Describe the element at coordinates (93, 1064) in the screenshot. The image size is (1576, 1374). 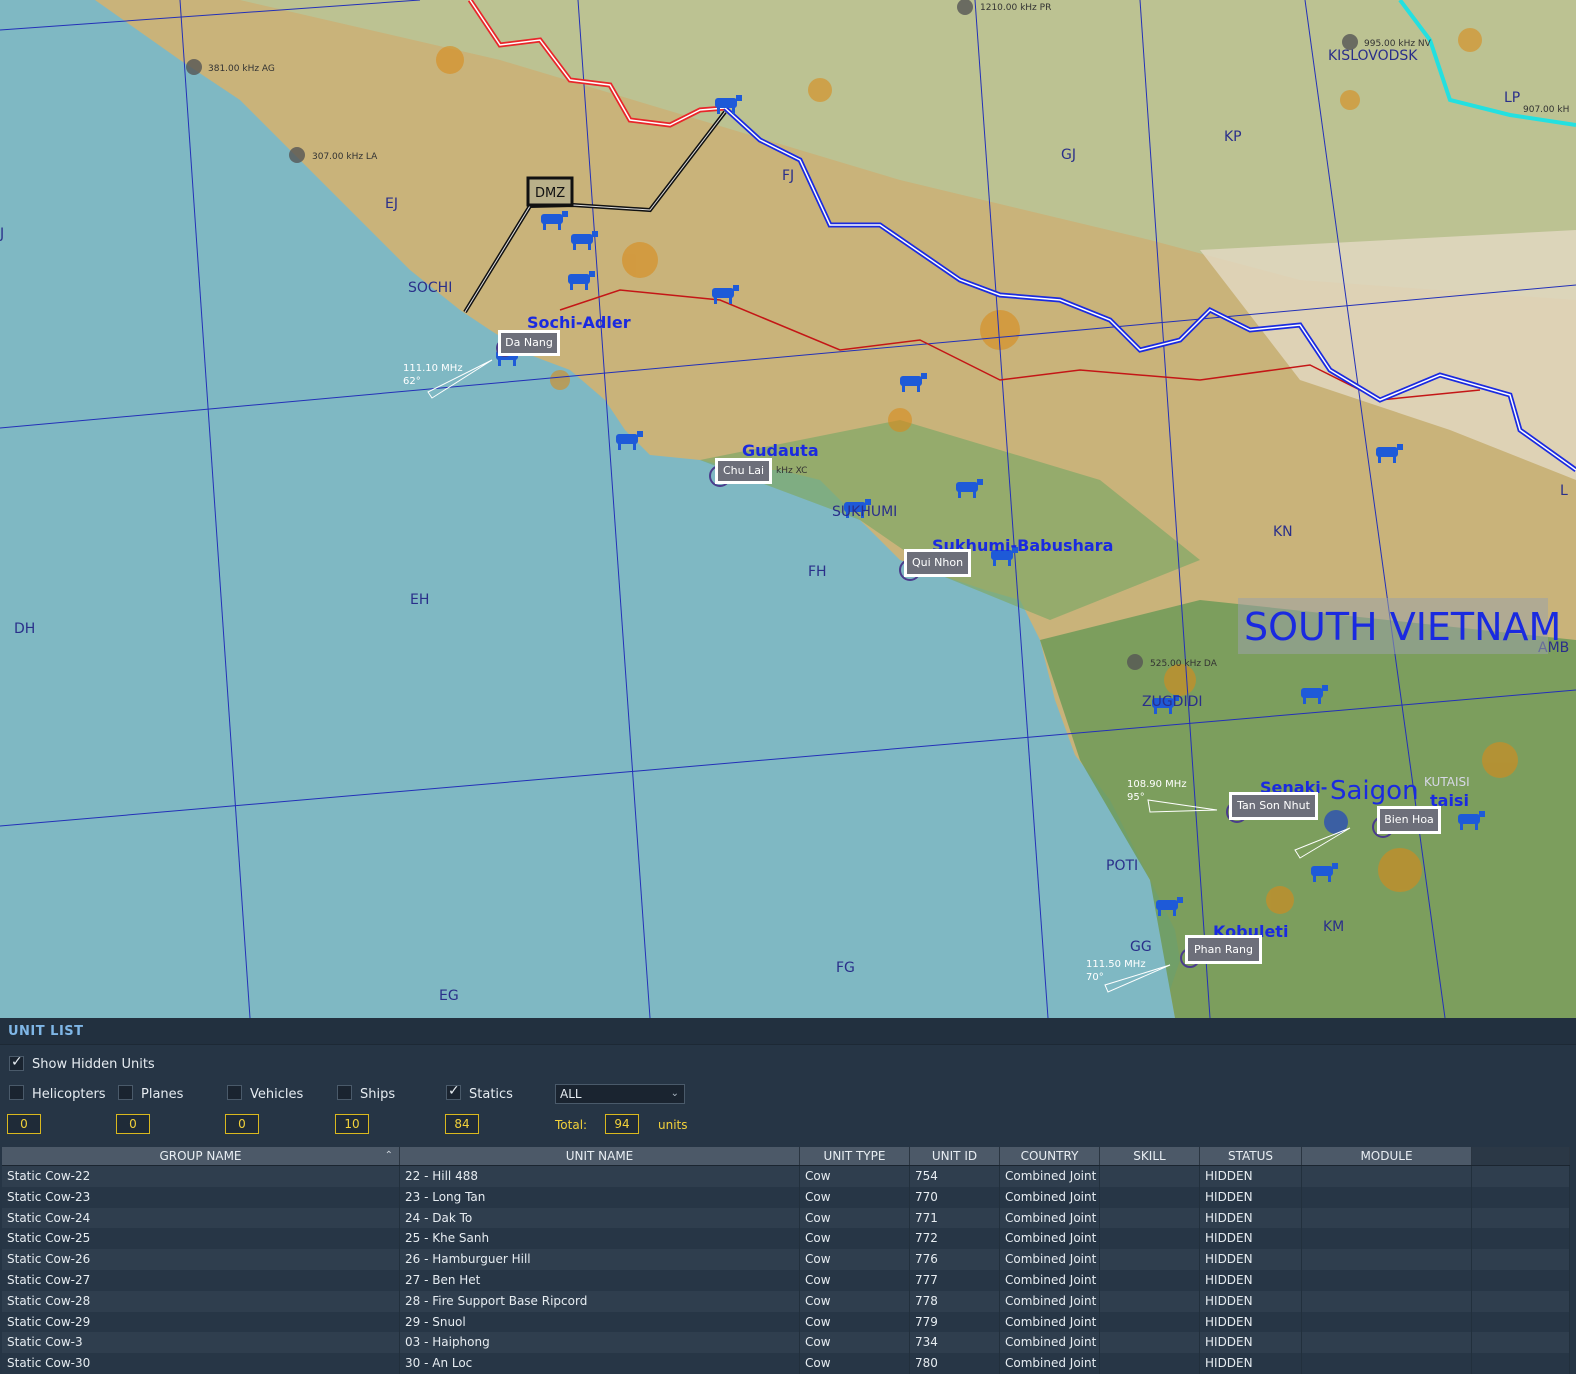
I see `show-hidden-label: Show Hidden Units` at that location.